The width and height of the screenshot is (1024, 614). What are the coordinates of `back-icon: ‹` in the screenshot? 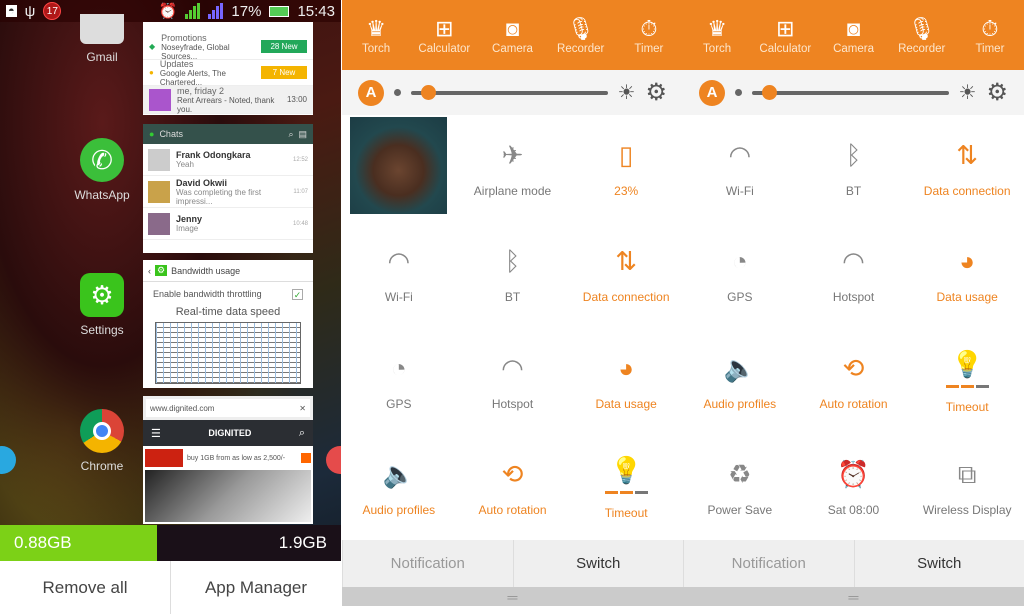 It's located at (149, 270).